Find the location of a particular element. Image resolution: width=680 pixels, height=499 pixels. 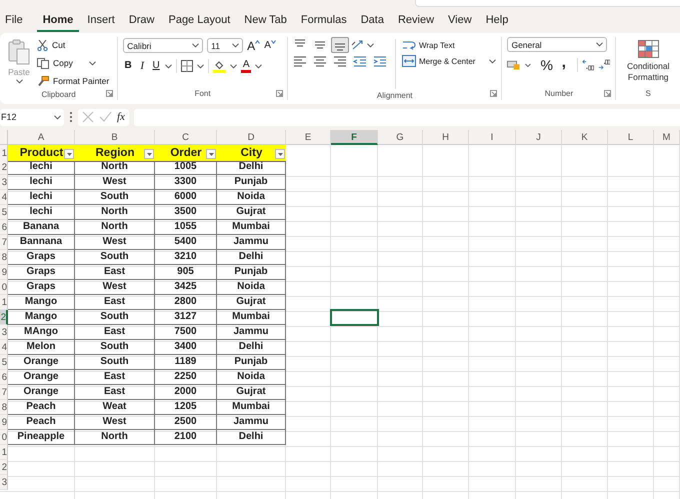

column-header: J is located at coordinates (539, 137).